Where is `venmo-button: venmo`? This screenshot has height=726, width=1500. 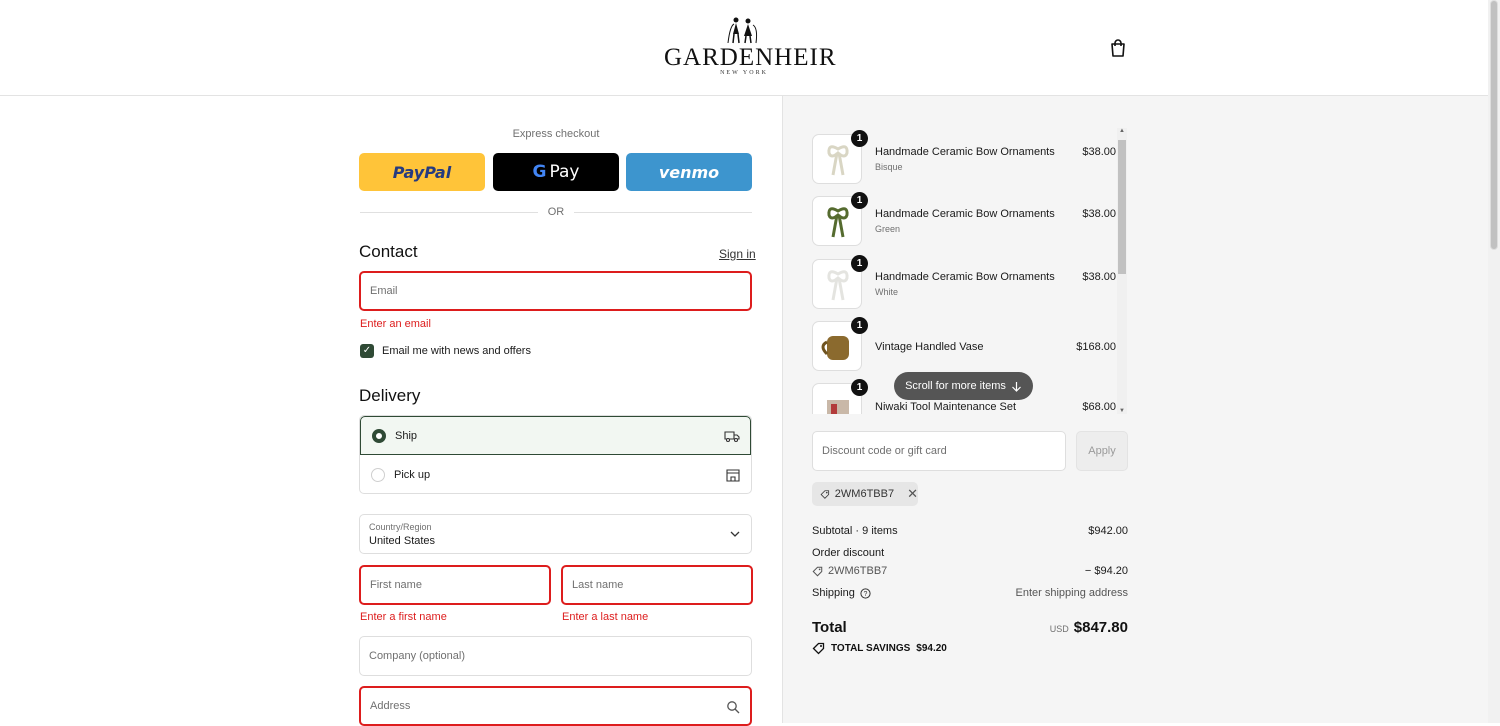 venmo-button: venmo is located at coordinates (689, 172).